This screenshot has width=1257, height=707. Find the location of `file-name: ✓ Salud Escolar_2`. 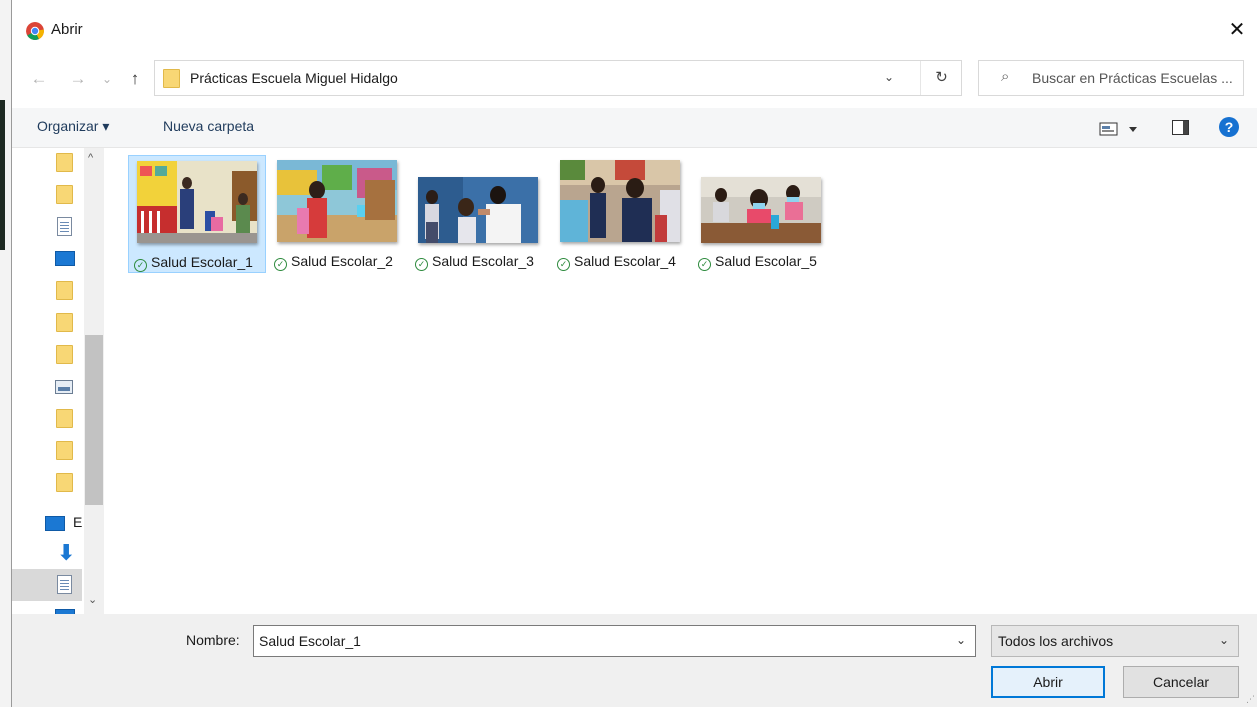

file-name: ✓ Salud Escolar_2 is located at coordinates (338, 262).